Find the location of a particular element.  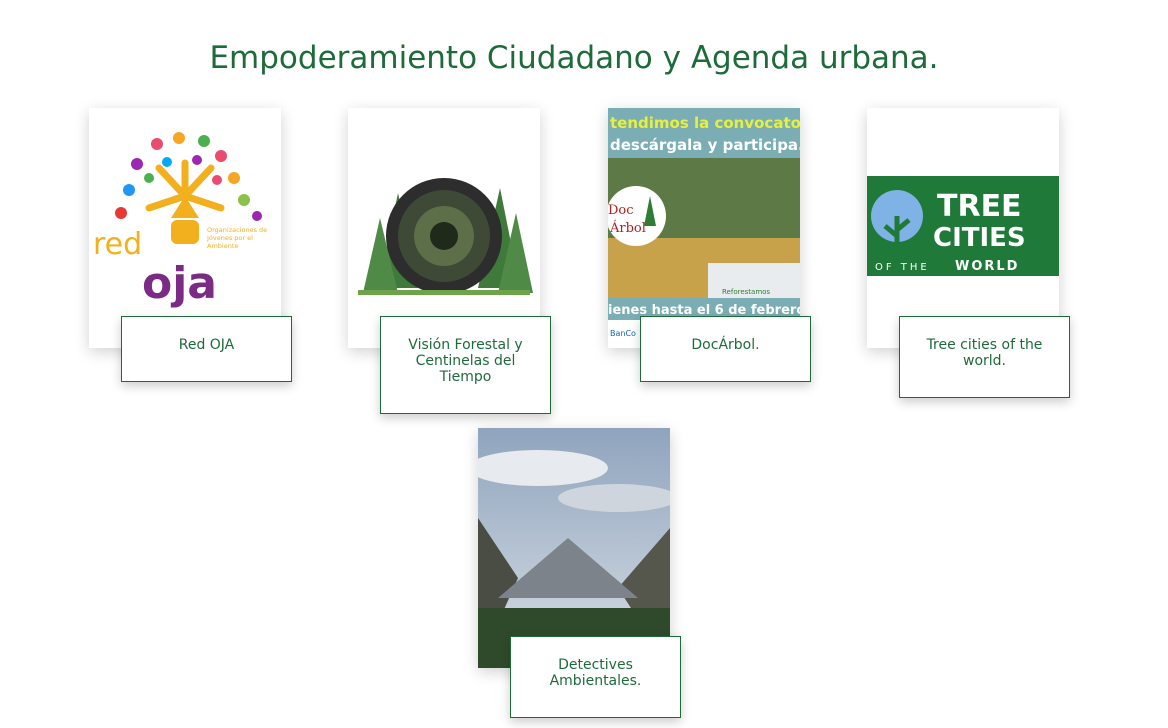

card-tree-cities: TREE CITIES OF THE WORLD is located at coordinates (963, 228).